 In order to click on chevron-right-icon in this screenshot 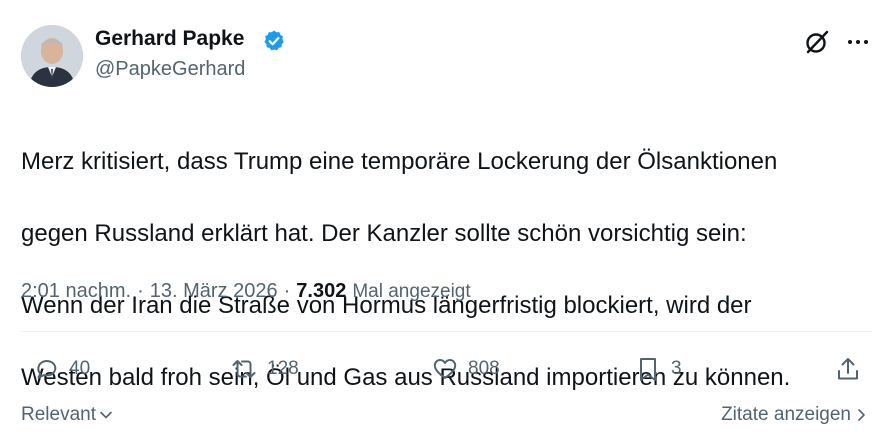, I will do `click(861, 415)`.